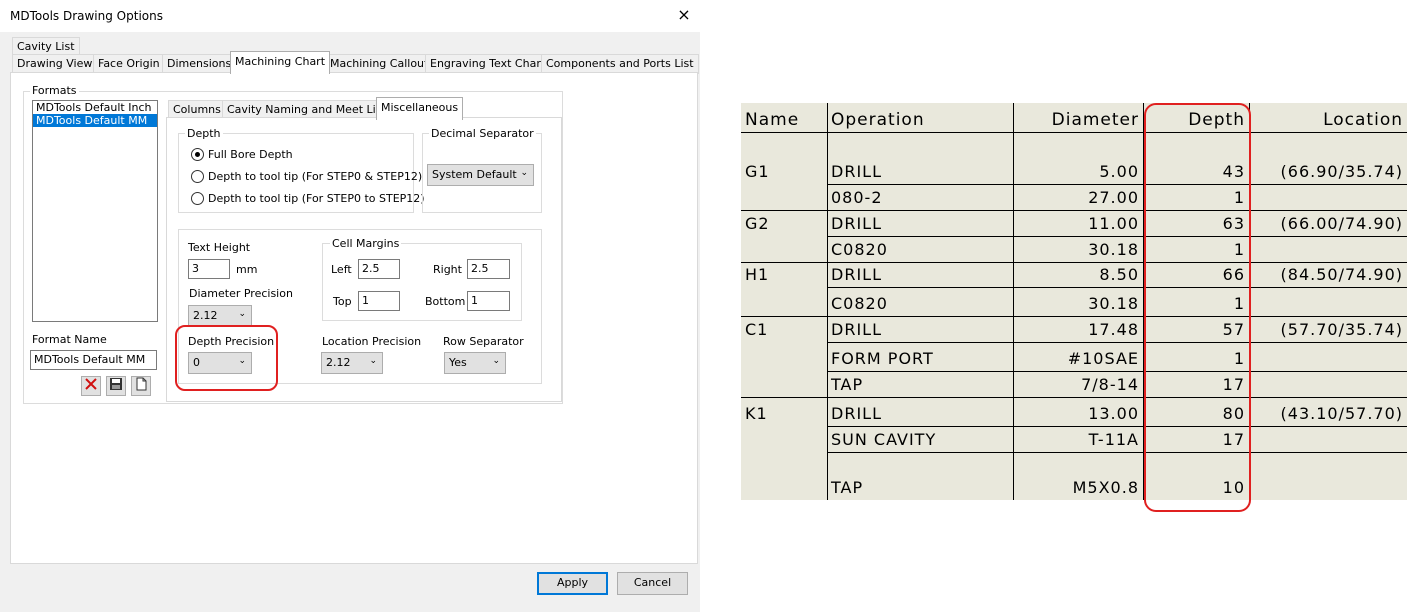 The image size is (1410, 612). What do you see at coordinates (772, 120) in the screenshot?
I see `table-header-cell: Name` at bounding box center [772, 120].